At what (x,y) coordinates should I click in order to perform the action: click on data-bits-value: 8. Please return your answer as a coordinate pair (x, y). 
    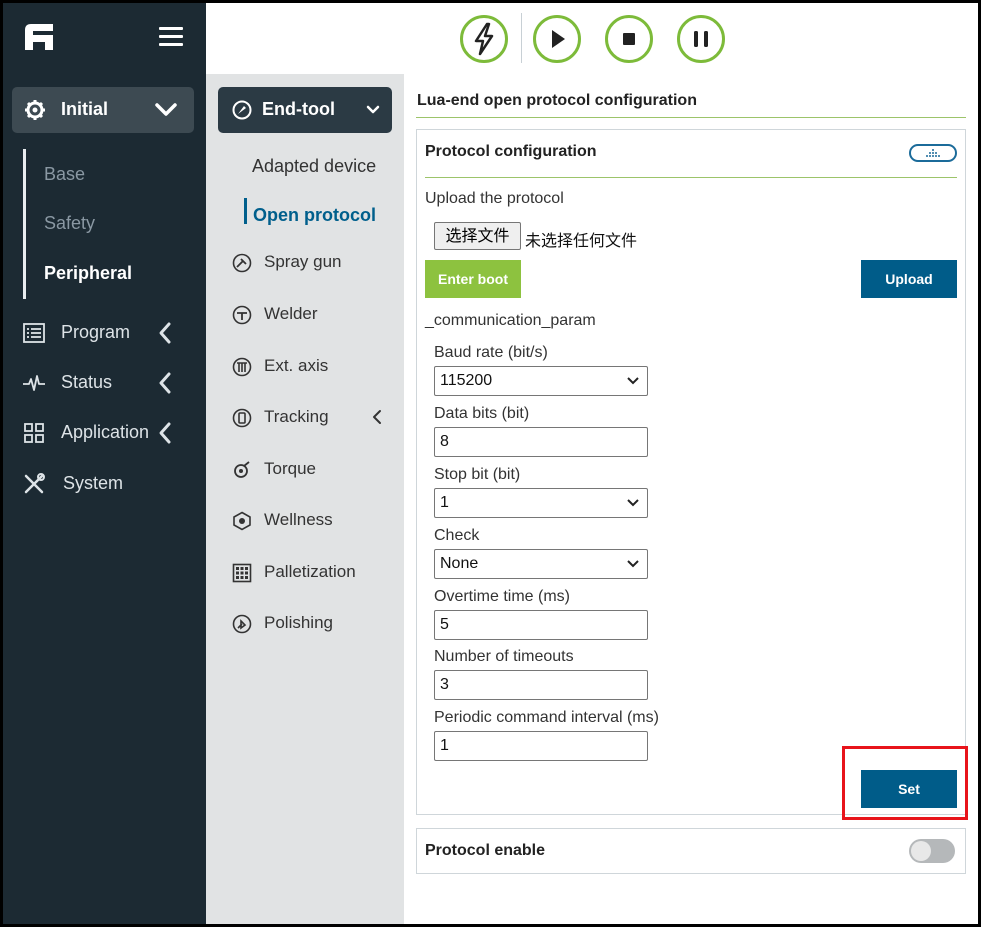
    Looking at the image, I should click on (444, 441).